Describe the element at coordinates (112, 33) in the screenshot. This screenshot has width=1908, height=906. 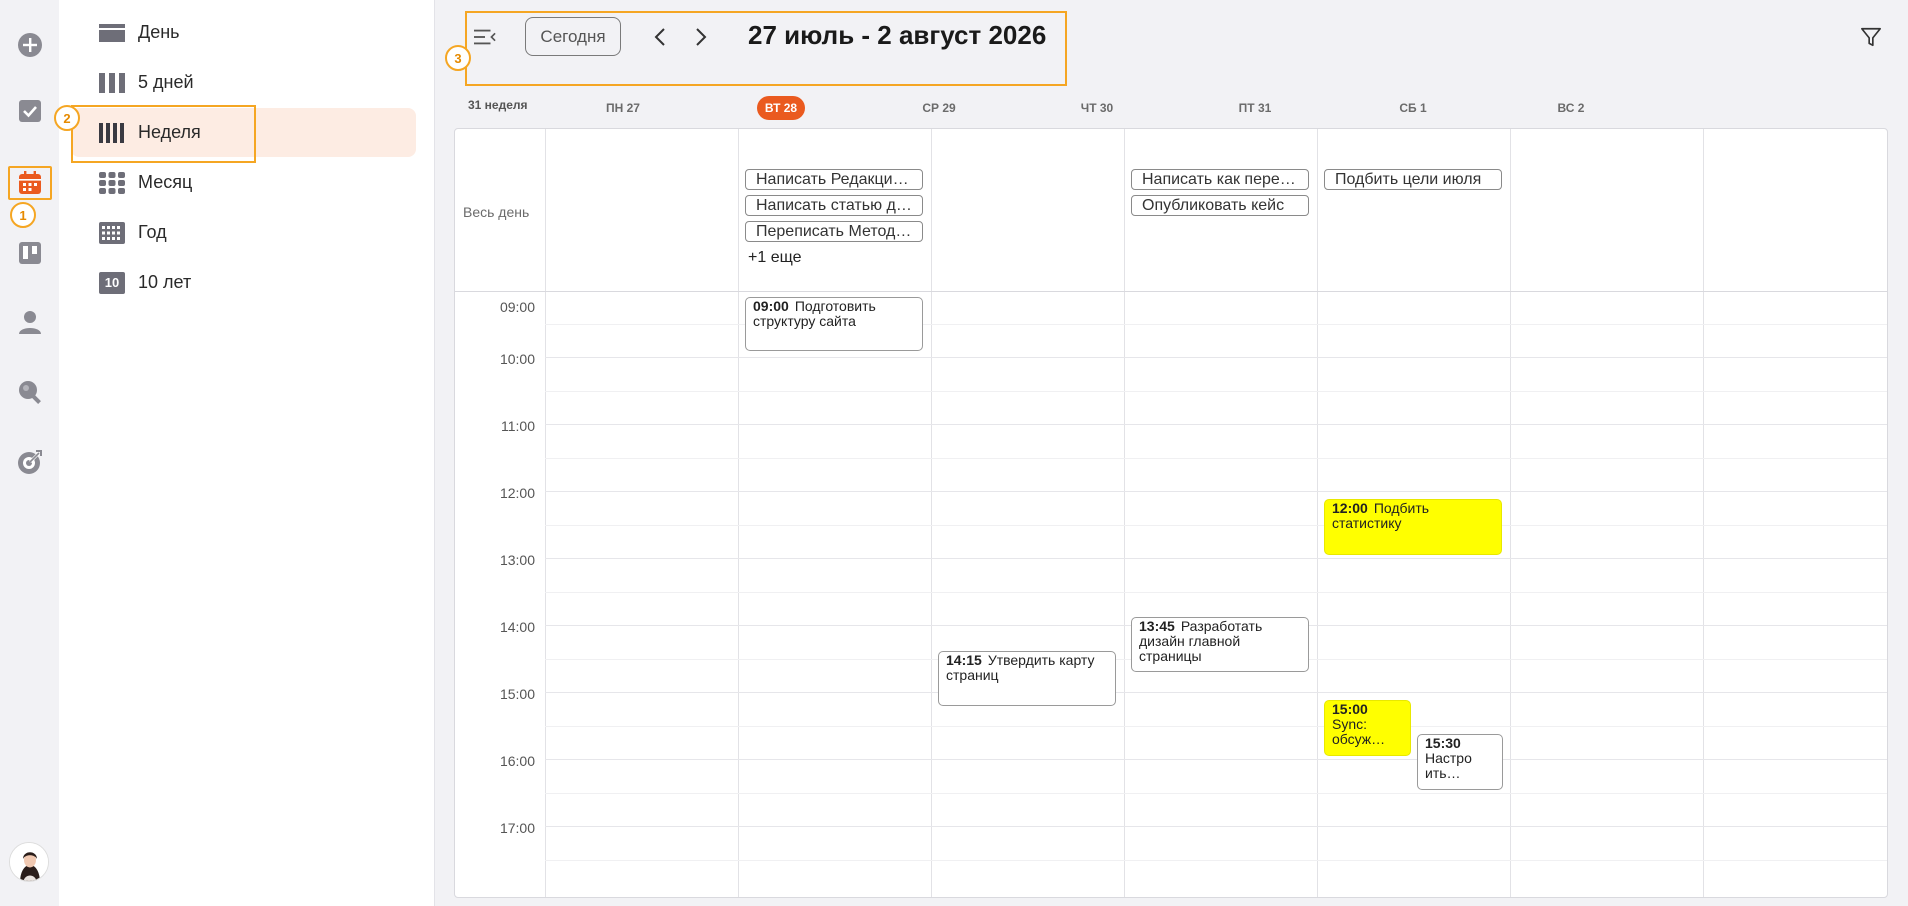
I see `day-view-icon` at that location.